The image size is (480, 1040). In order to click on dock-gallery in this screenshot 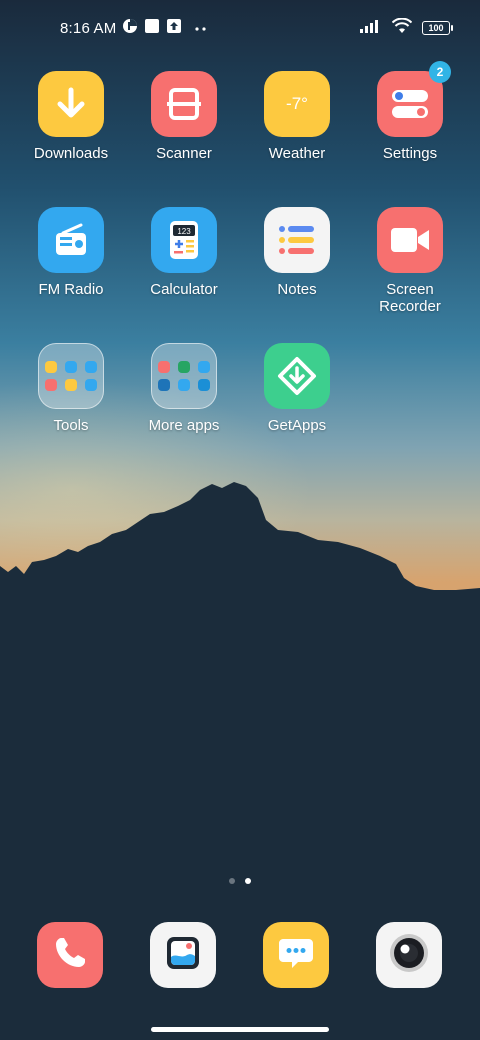, I will do `click(183, 955)`.